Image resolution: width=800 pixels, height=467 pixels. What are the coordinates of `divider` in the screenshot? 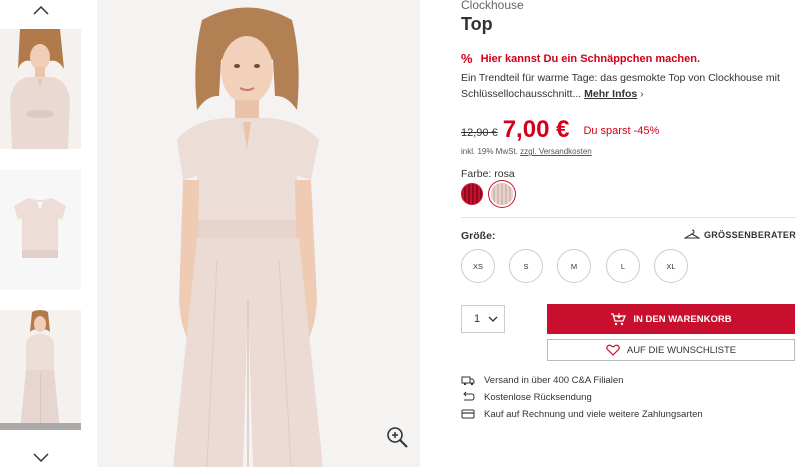 It's located at (628, 217).